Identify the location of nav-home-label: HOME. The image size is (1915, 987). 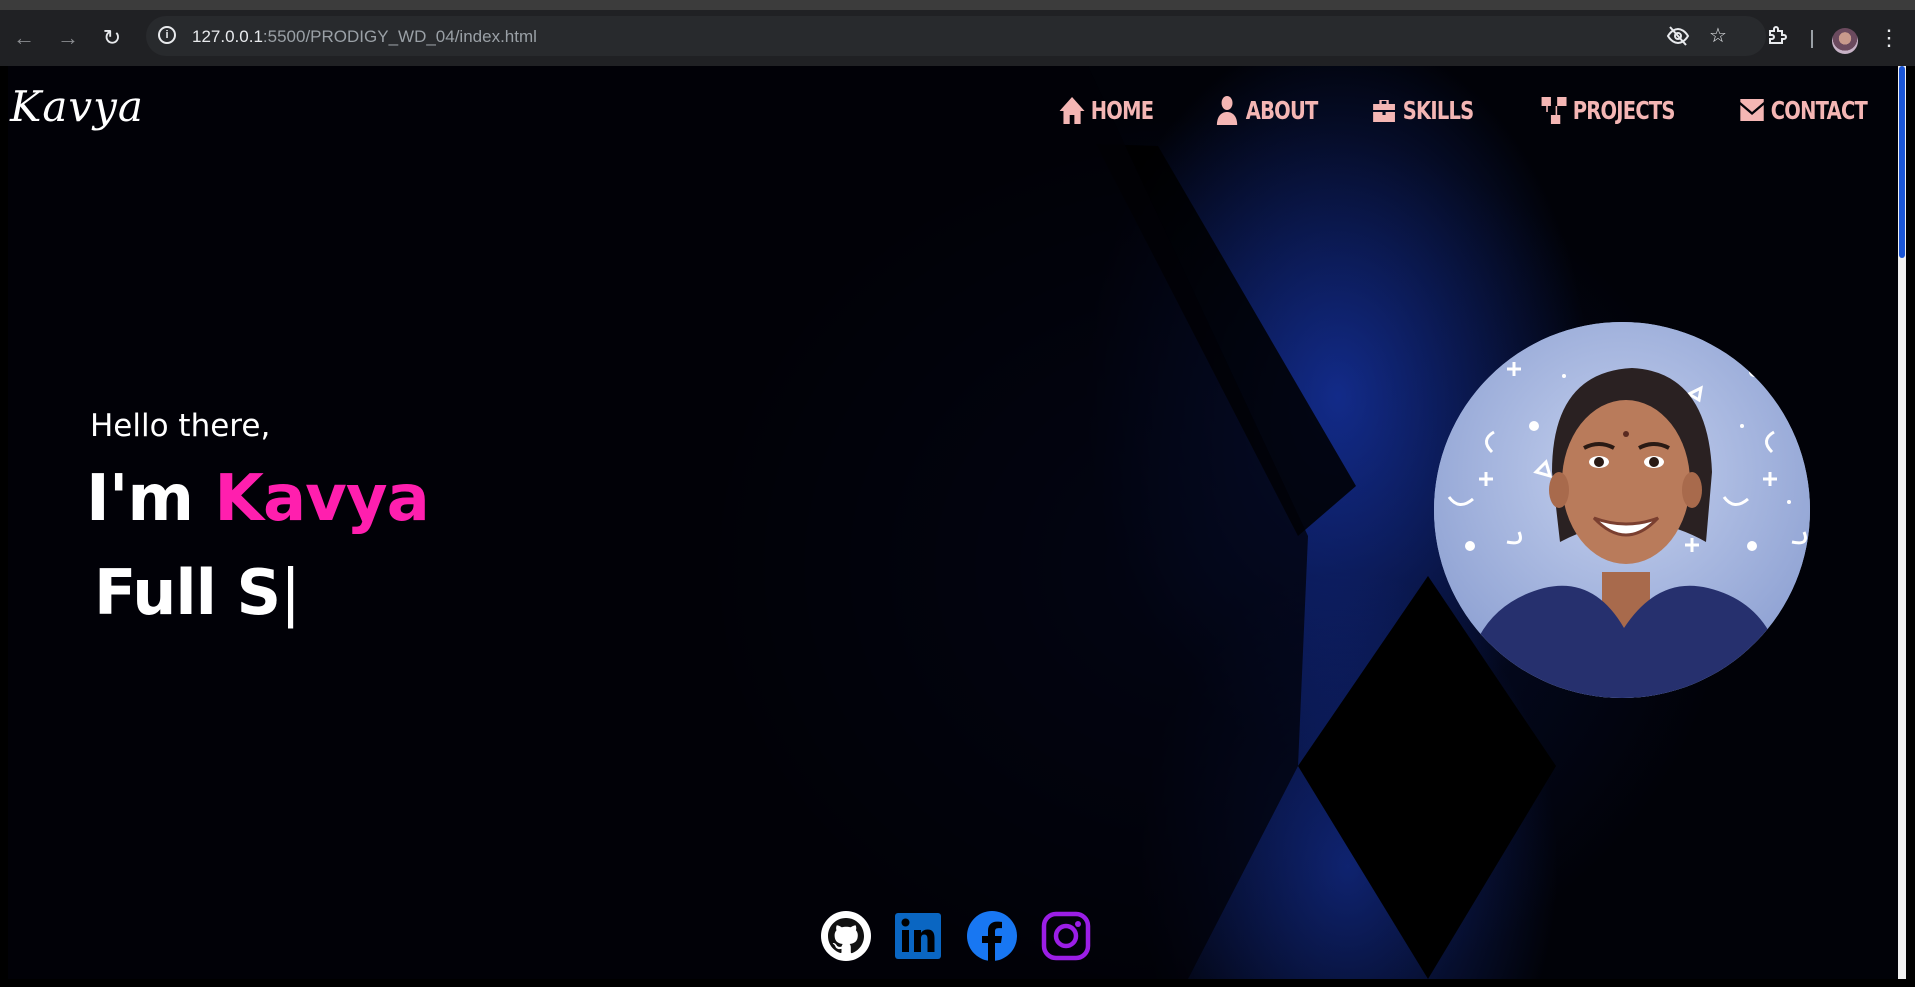
(1122, 110).